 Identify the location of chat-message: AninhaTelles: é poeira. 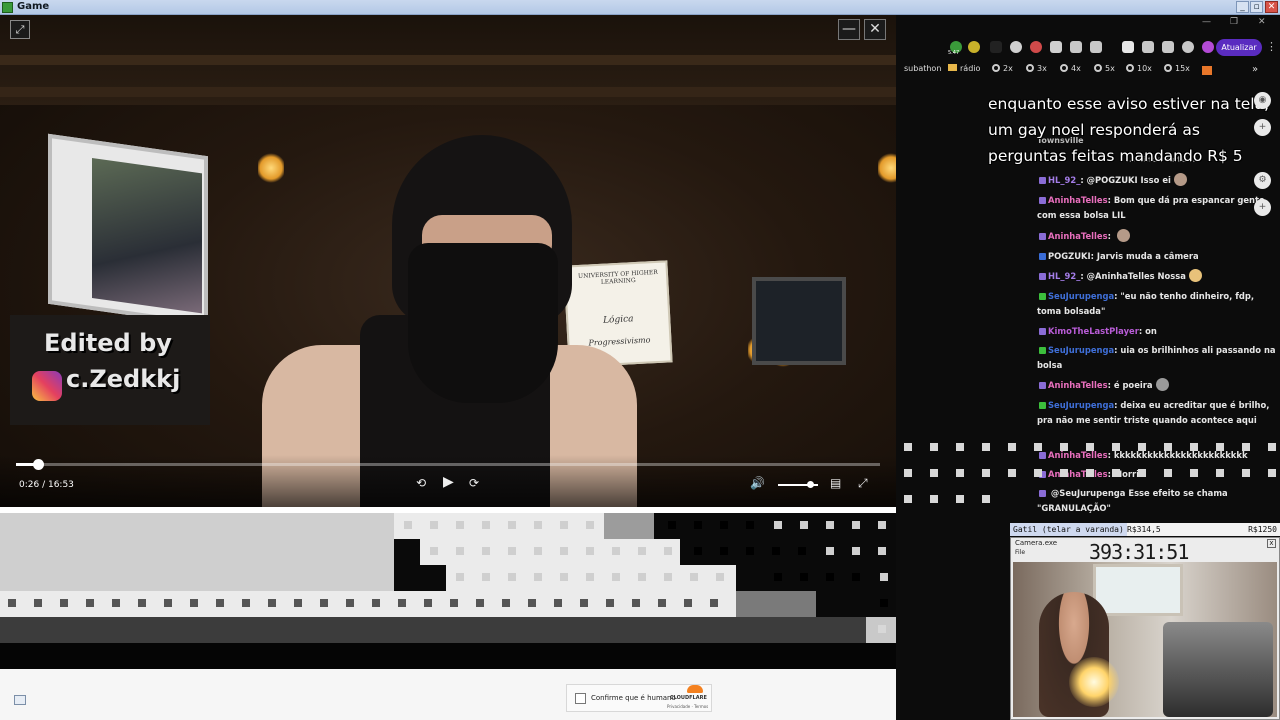
(1158, 385).